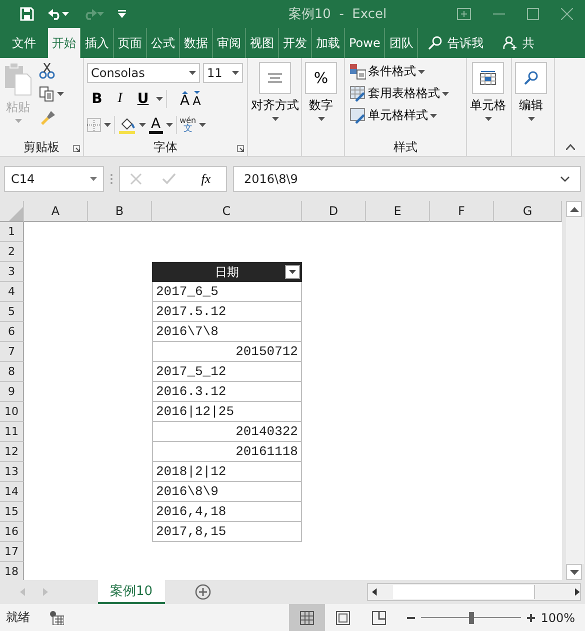 This screenshot has width=585, height=631. Describe the element at coordinates (57, 617) in the screenshot. I see `macro-record-icon` at that location.